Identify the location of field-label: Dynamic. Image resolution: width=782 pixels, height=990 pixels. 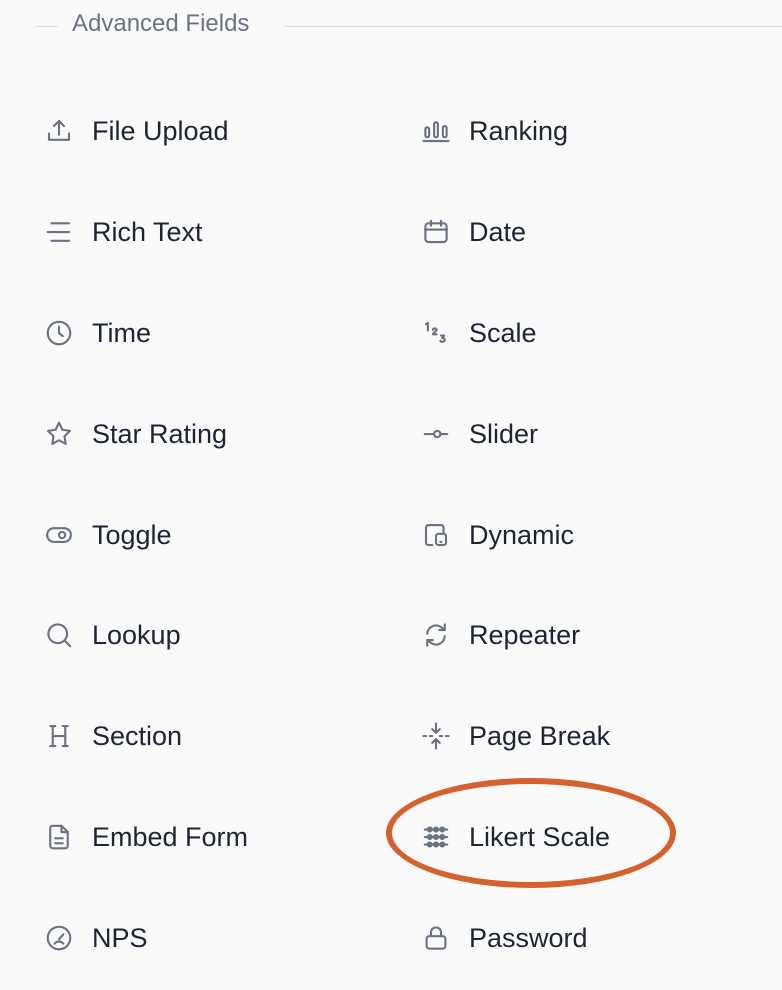
(522, 534).